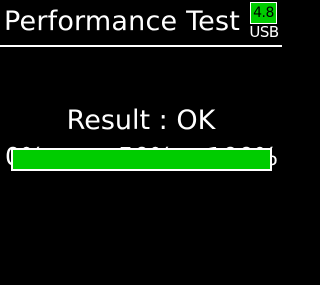 The image size is (320, 285). I want to click on progress-bar-fill, so click(141, 159).